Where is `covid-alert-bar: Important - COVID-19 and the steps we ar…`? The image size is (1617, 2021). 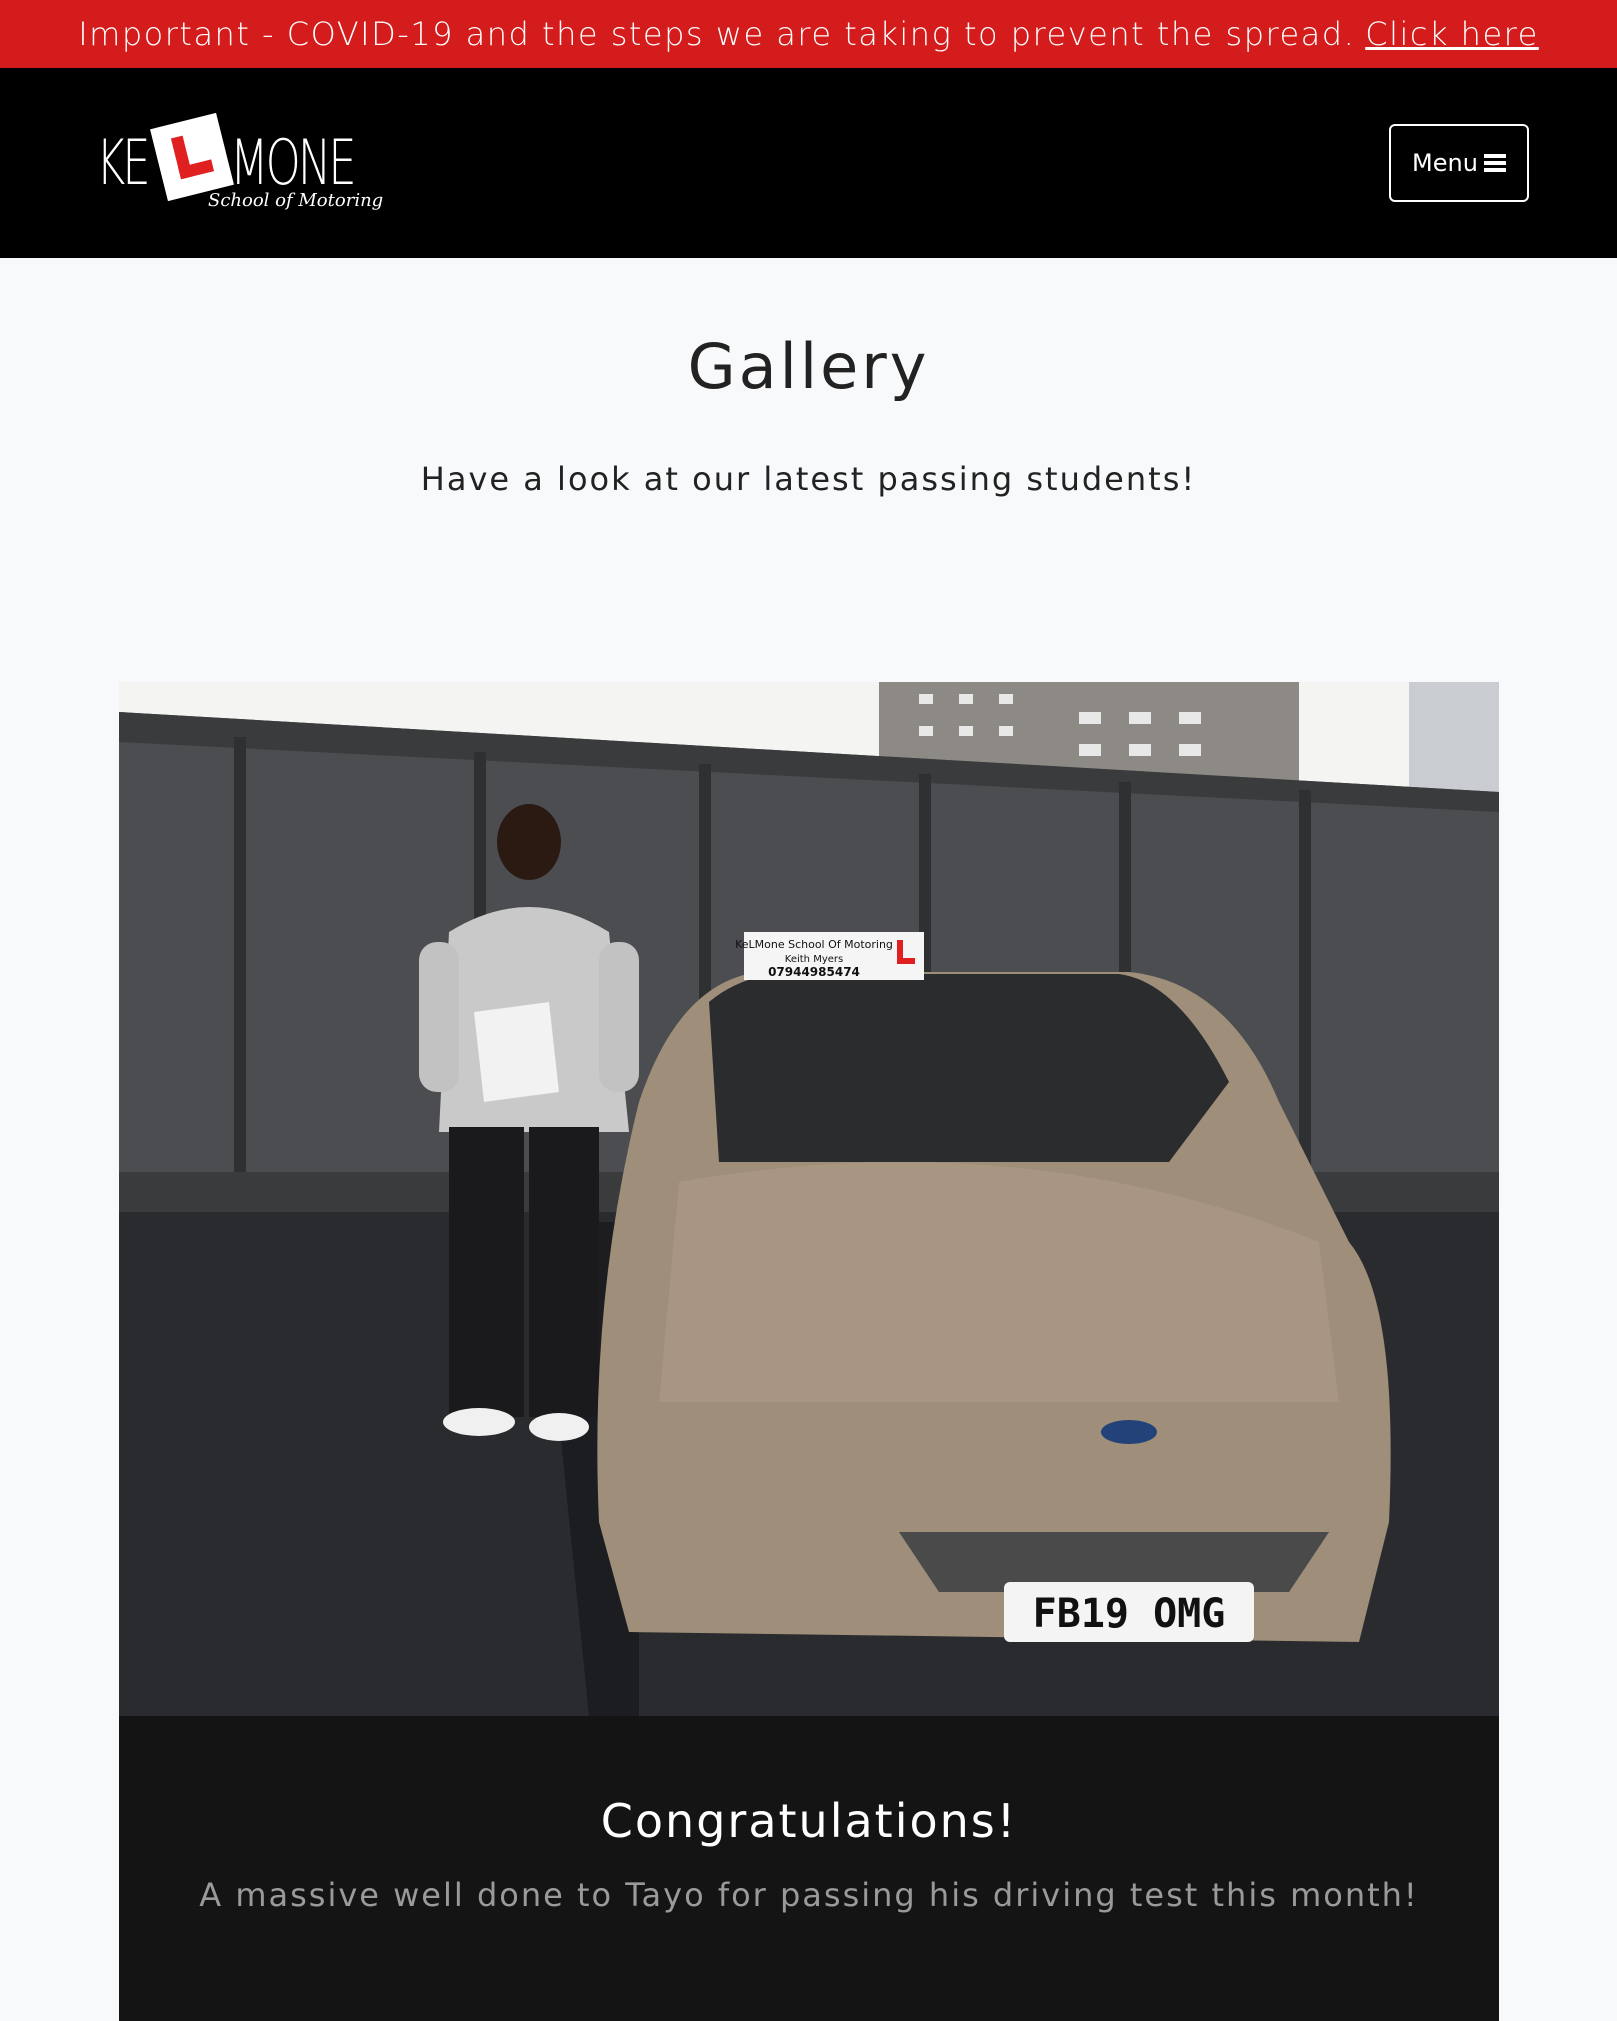
covid-alert-bar: Important - COVID-19 and the steps we ar… is located at coordinates (808, 34).